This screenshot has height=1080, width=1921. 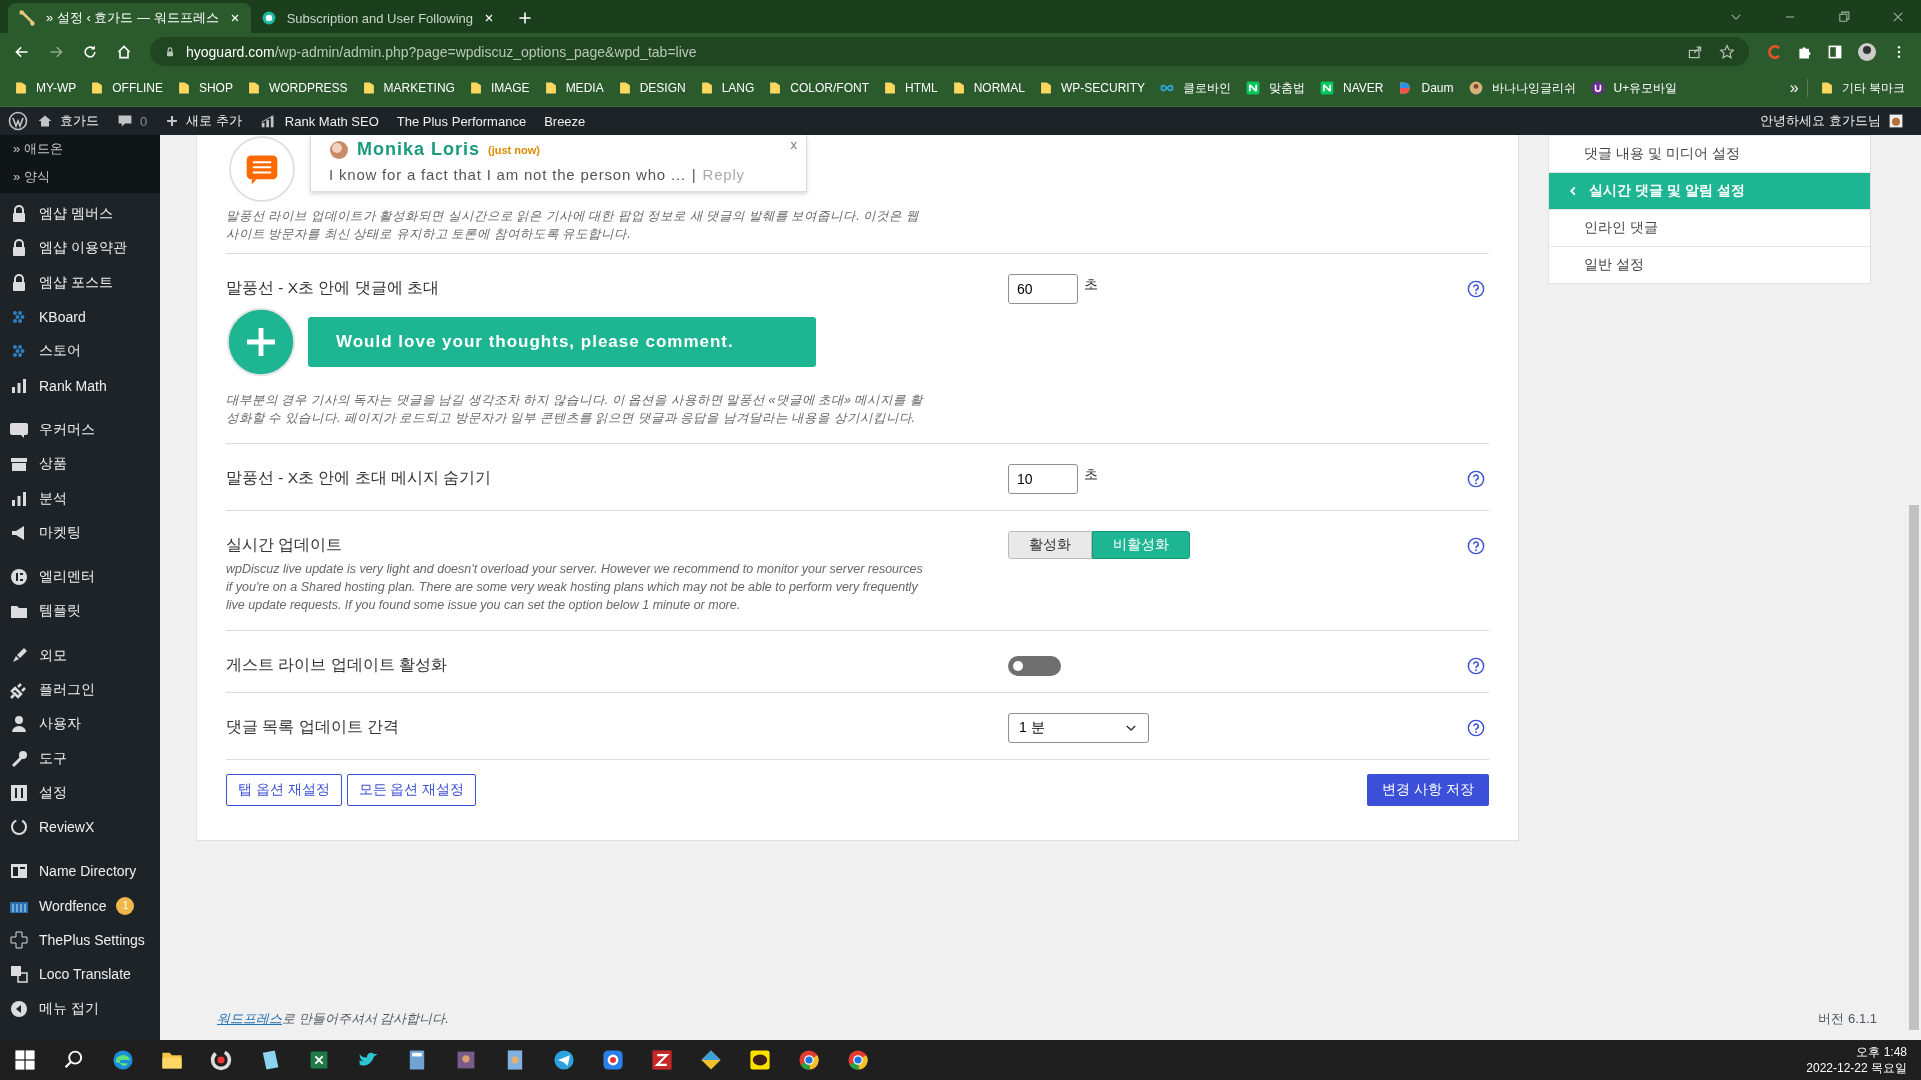 I want to click on bookmark: HTML, so click(x=910, y=88).